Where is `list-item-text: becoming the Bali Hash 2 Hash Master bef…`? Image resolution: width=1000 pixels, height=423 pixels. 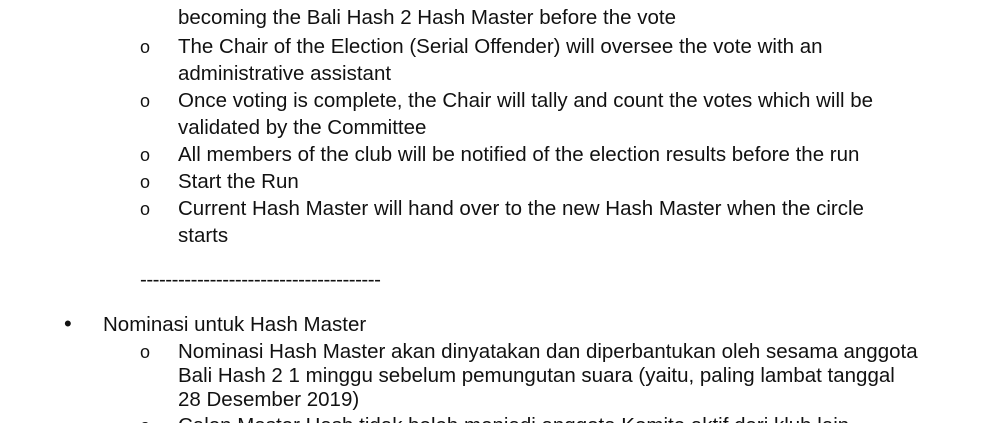 list-item-text: becoming the Bali Hash 2 Hash Master bef… is located at coordinates (427, 17).